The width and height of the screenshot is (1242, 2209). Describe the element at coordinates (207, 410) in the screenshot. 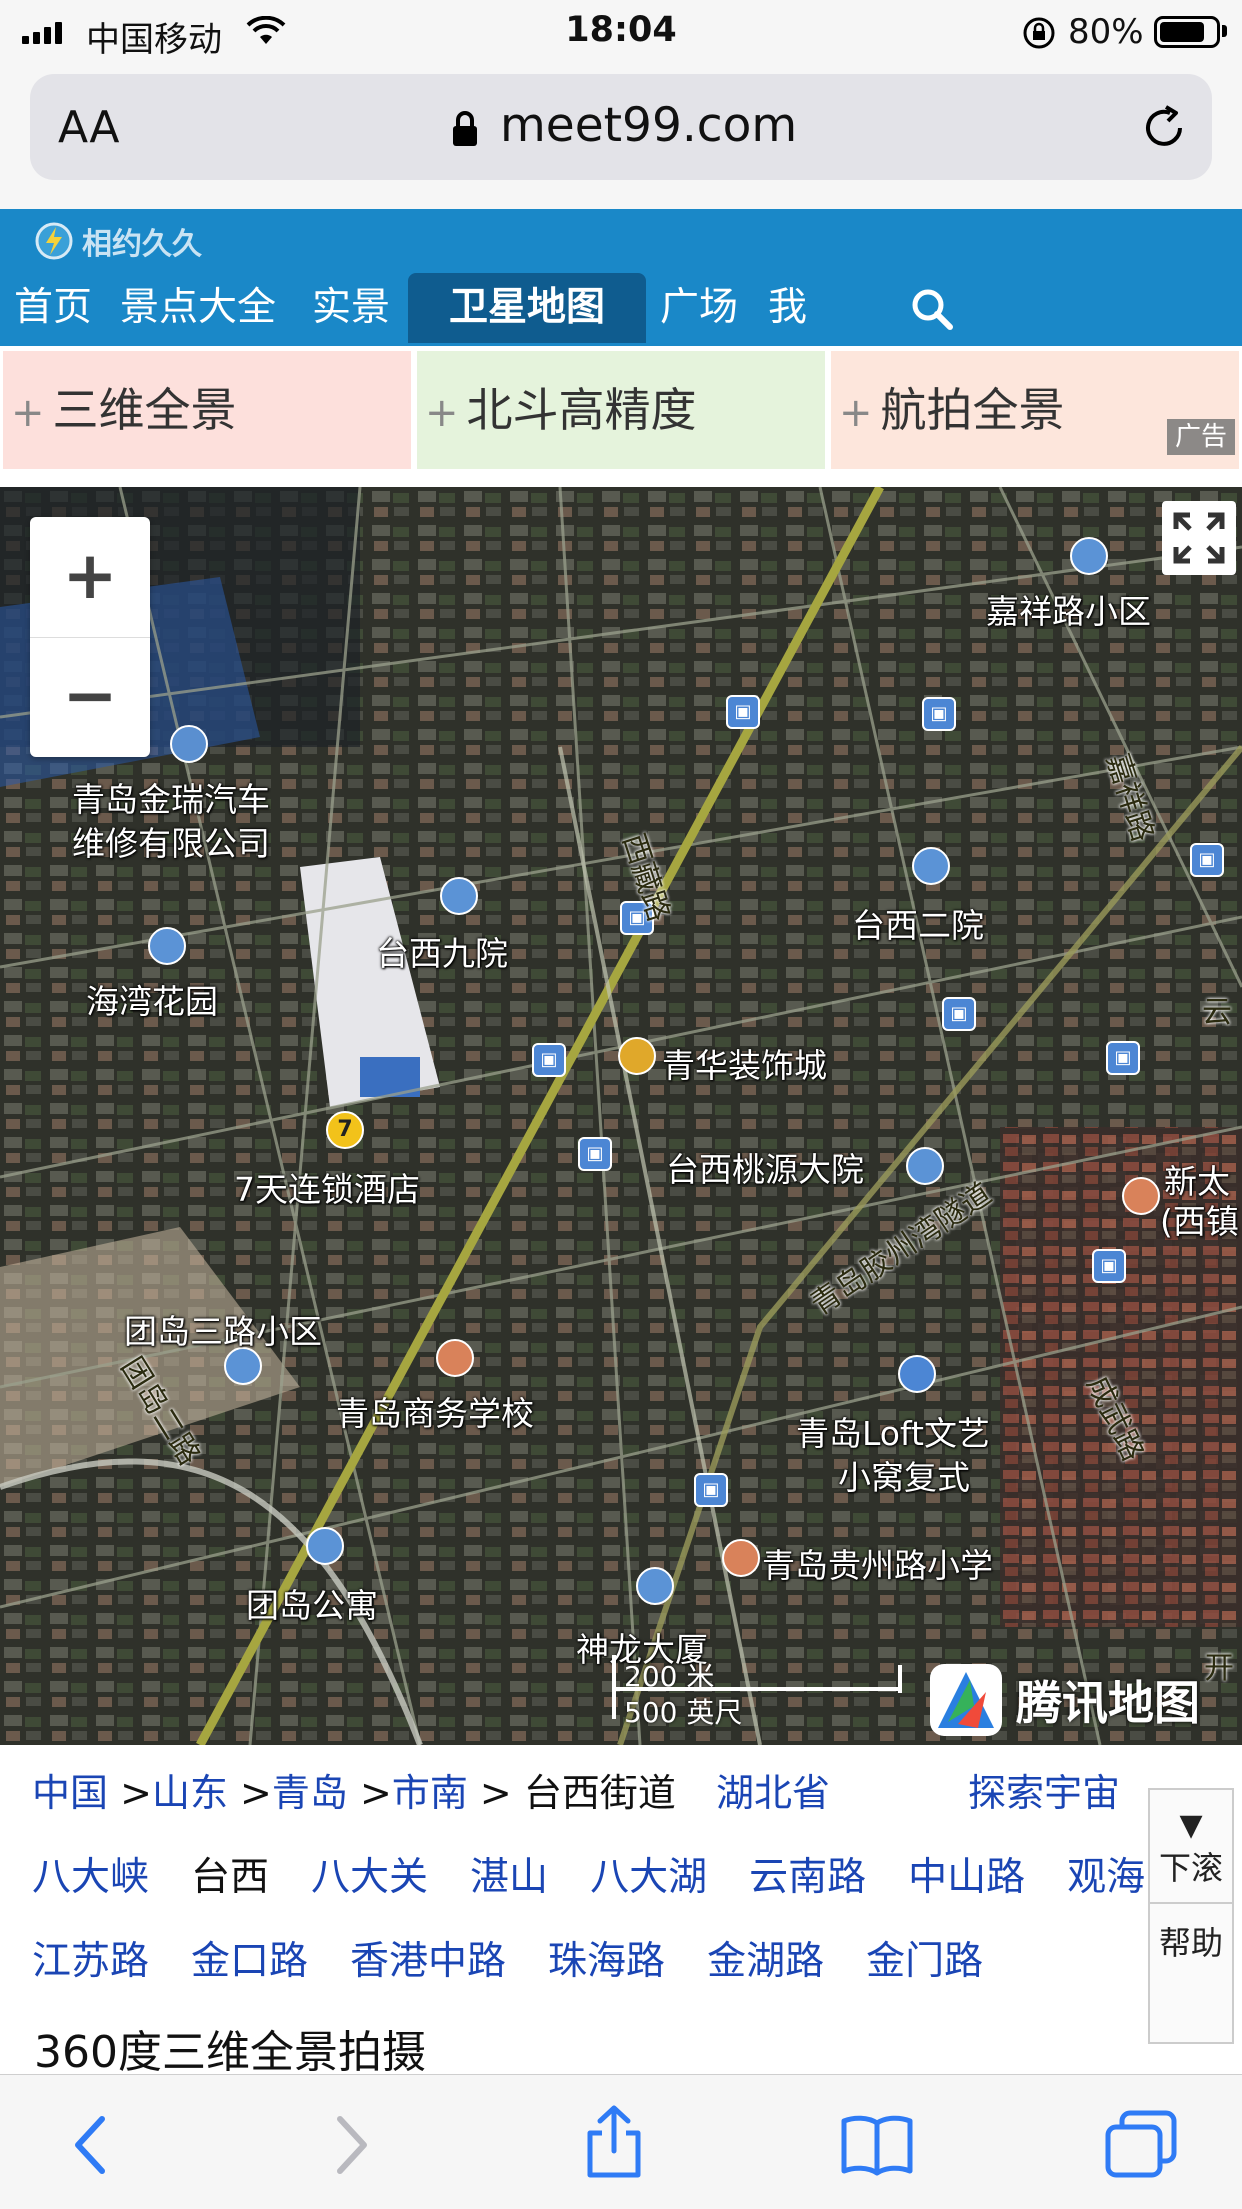

I see `ad-3d-panorama: + 三维全景` at that location.